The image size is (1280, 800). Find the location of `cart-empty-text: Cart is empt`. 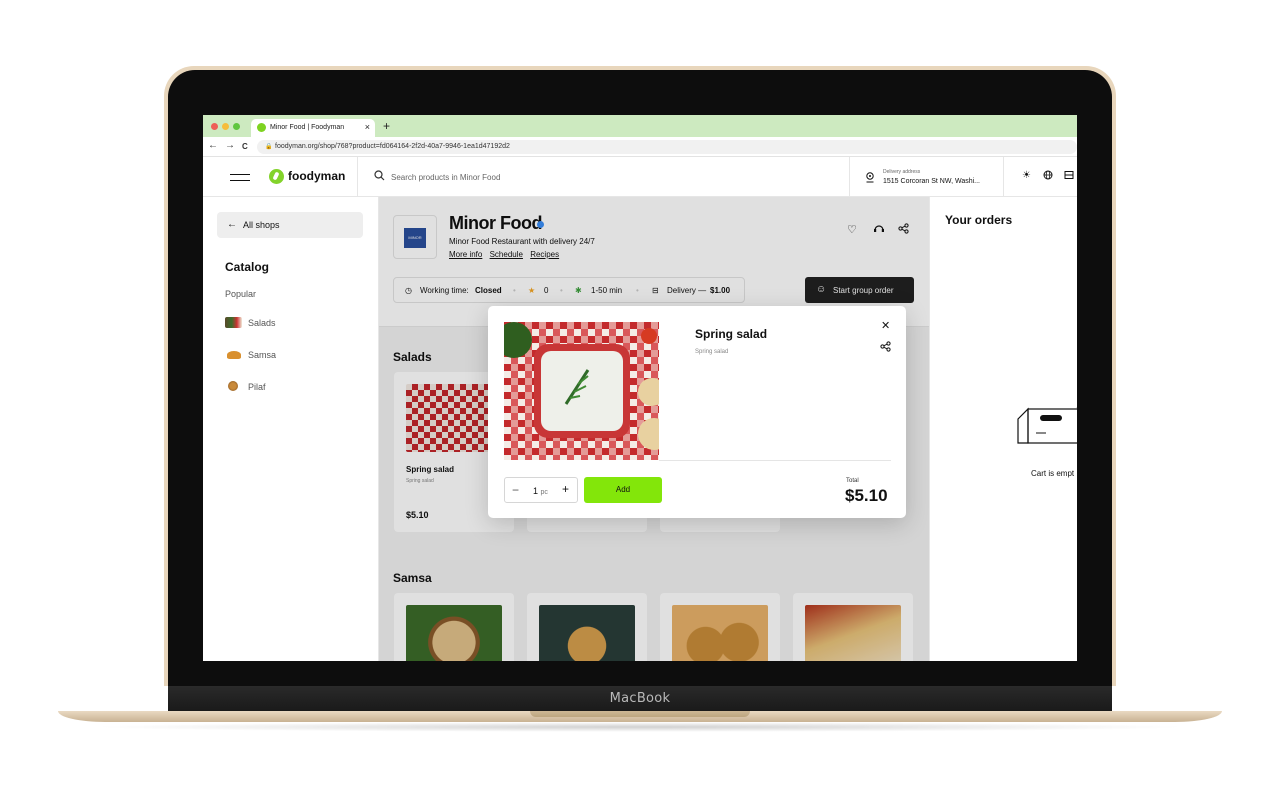

cart-empty-text: Cart is empt is located at coordinates (1053, 473).